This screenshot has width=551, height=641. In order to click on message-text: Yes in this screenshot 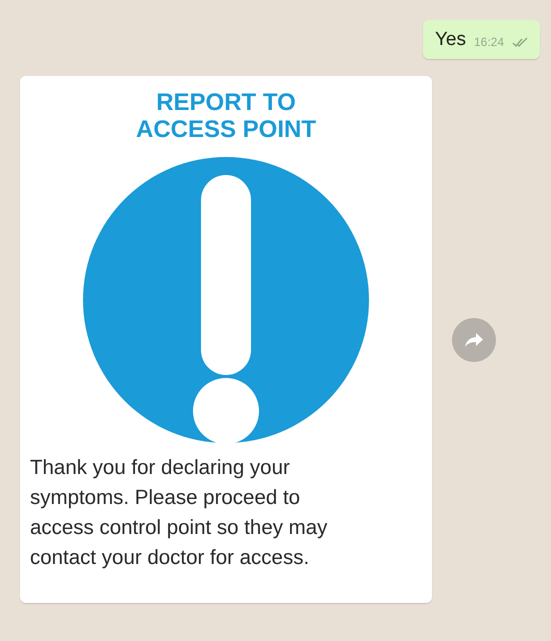, I will do `click(450, 40)`.